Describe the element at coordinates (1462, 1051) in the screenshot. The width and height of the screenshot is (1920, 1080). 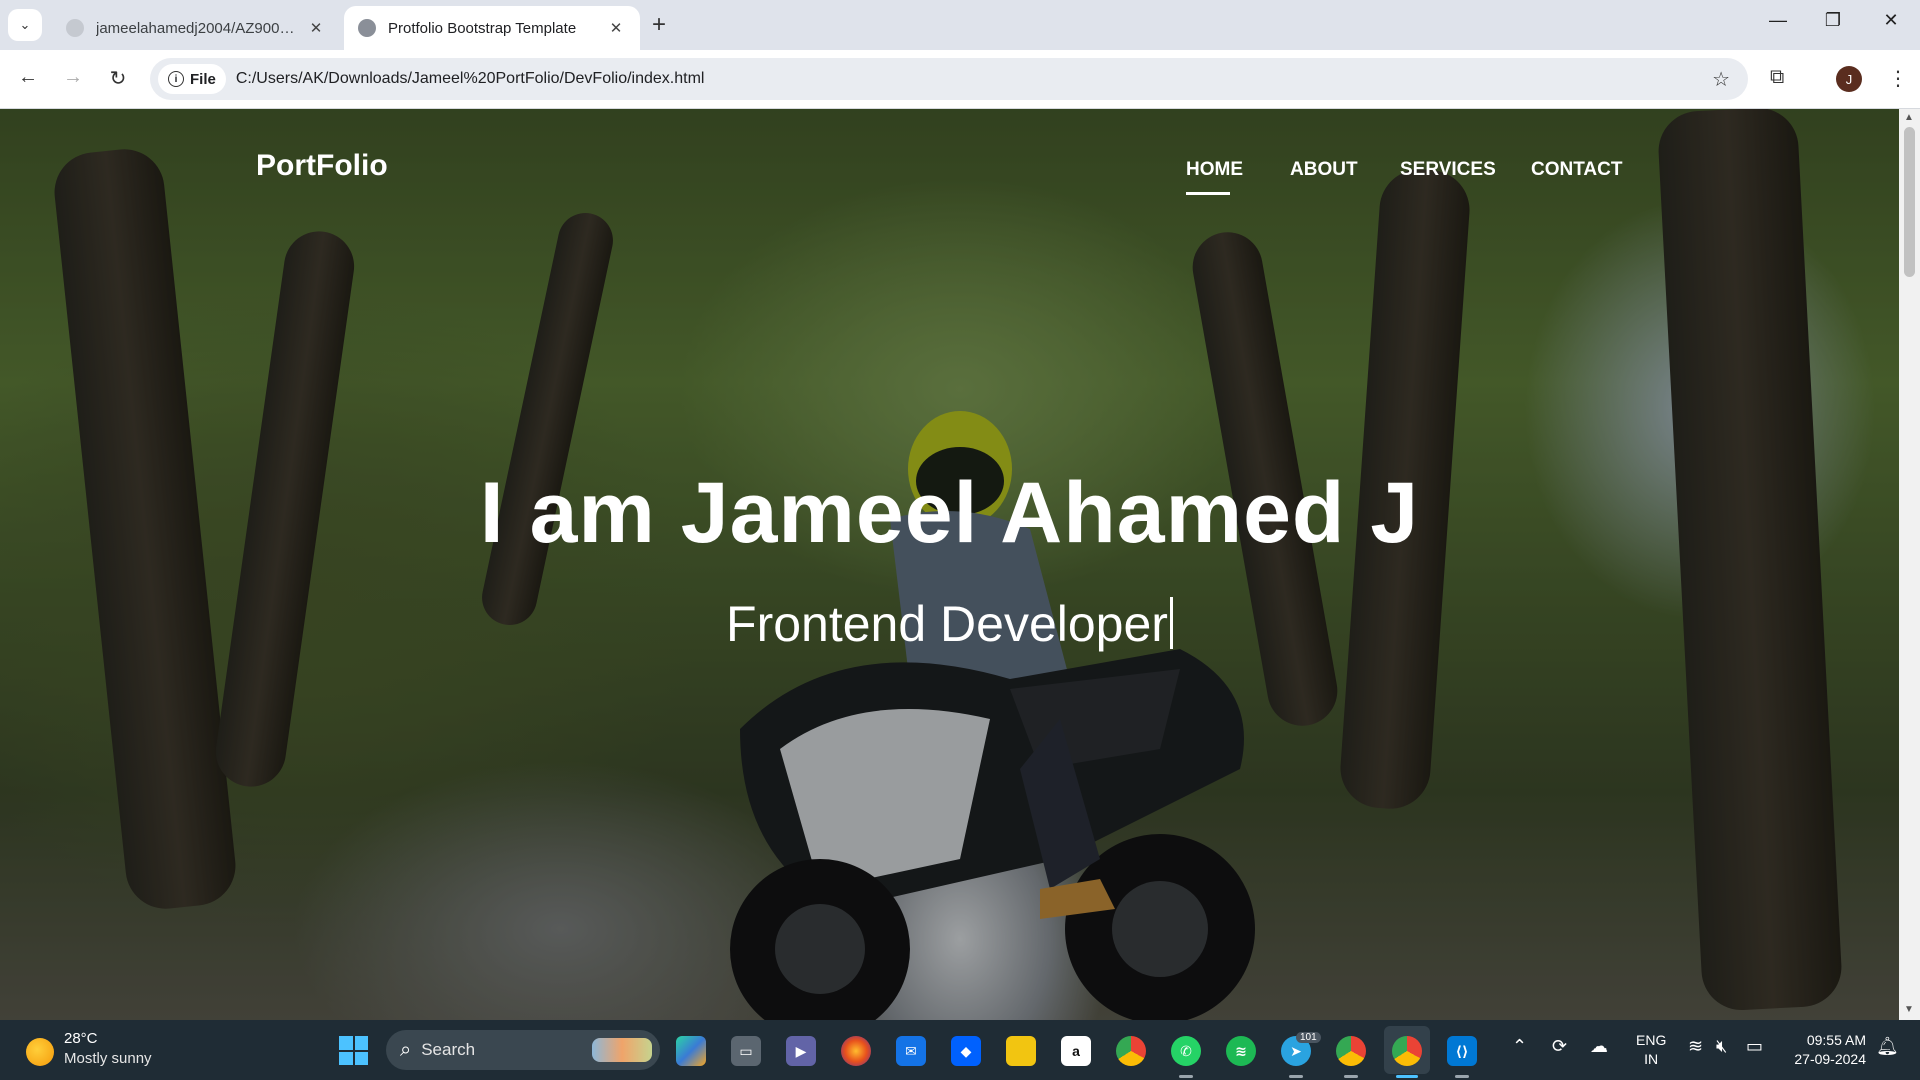
I see `vscode-icon: ⟨⟩` at that location.